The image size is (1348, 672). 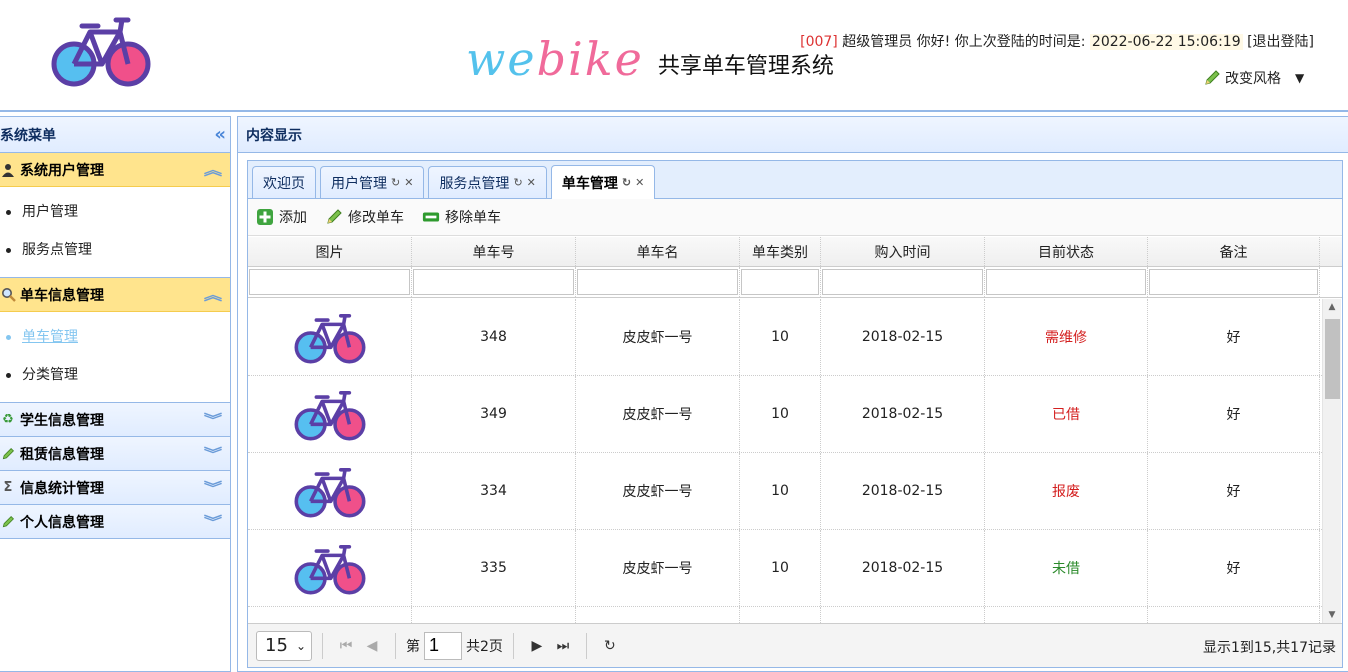 I want to click on section-label: 个人信息管理, so click(x=62, y=522).